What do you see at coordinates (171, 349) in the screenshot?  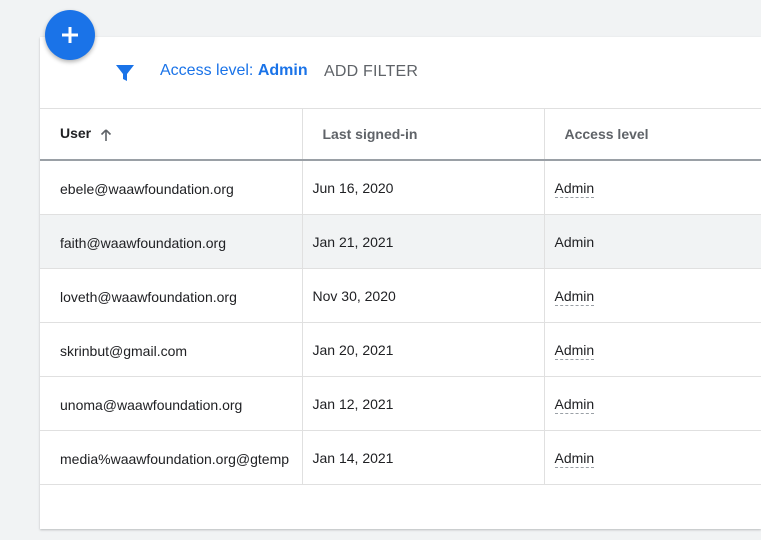 I see `user-email: skrinbut@gmail.com` at bounding box center [171, 349].